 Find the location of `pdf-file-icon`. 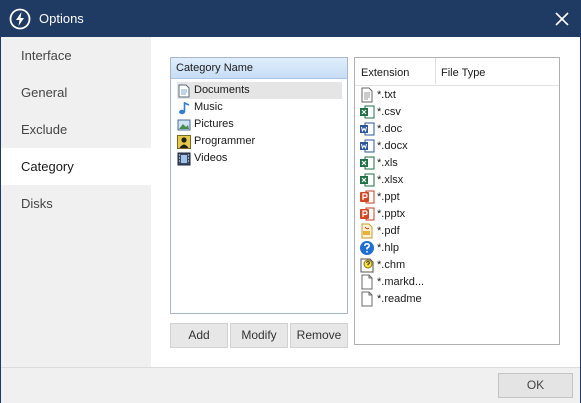

pdf-file-icon is located at coordinates (367, 230).